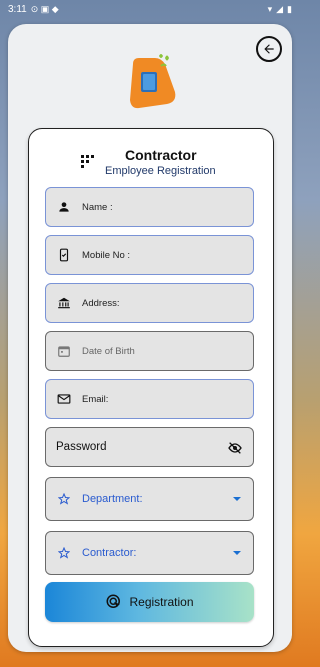  I want to click on contractor-select: Contractor:, so click(149, 553).